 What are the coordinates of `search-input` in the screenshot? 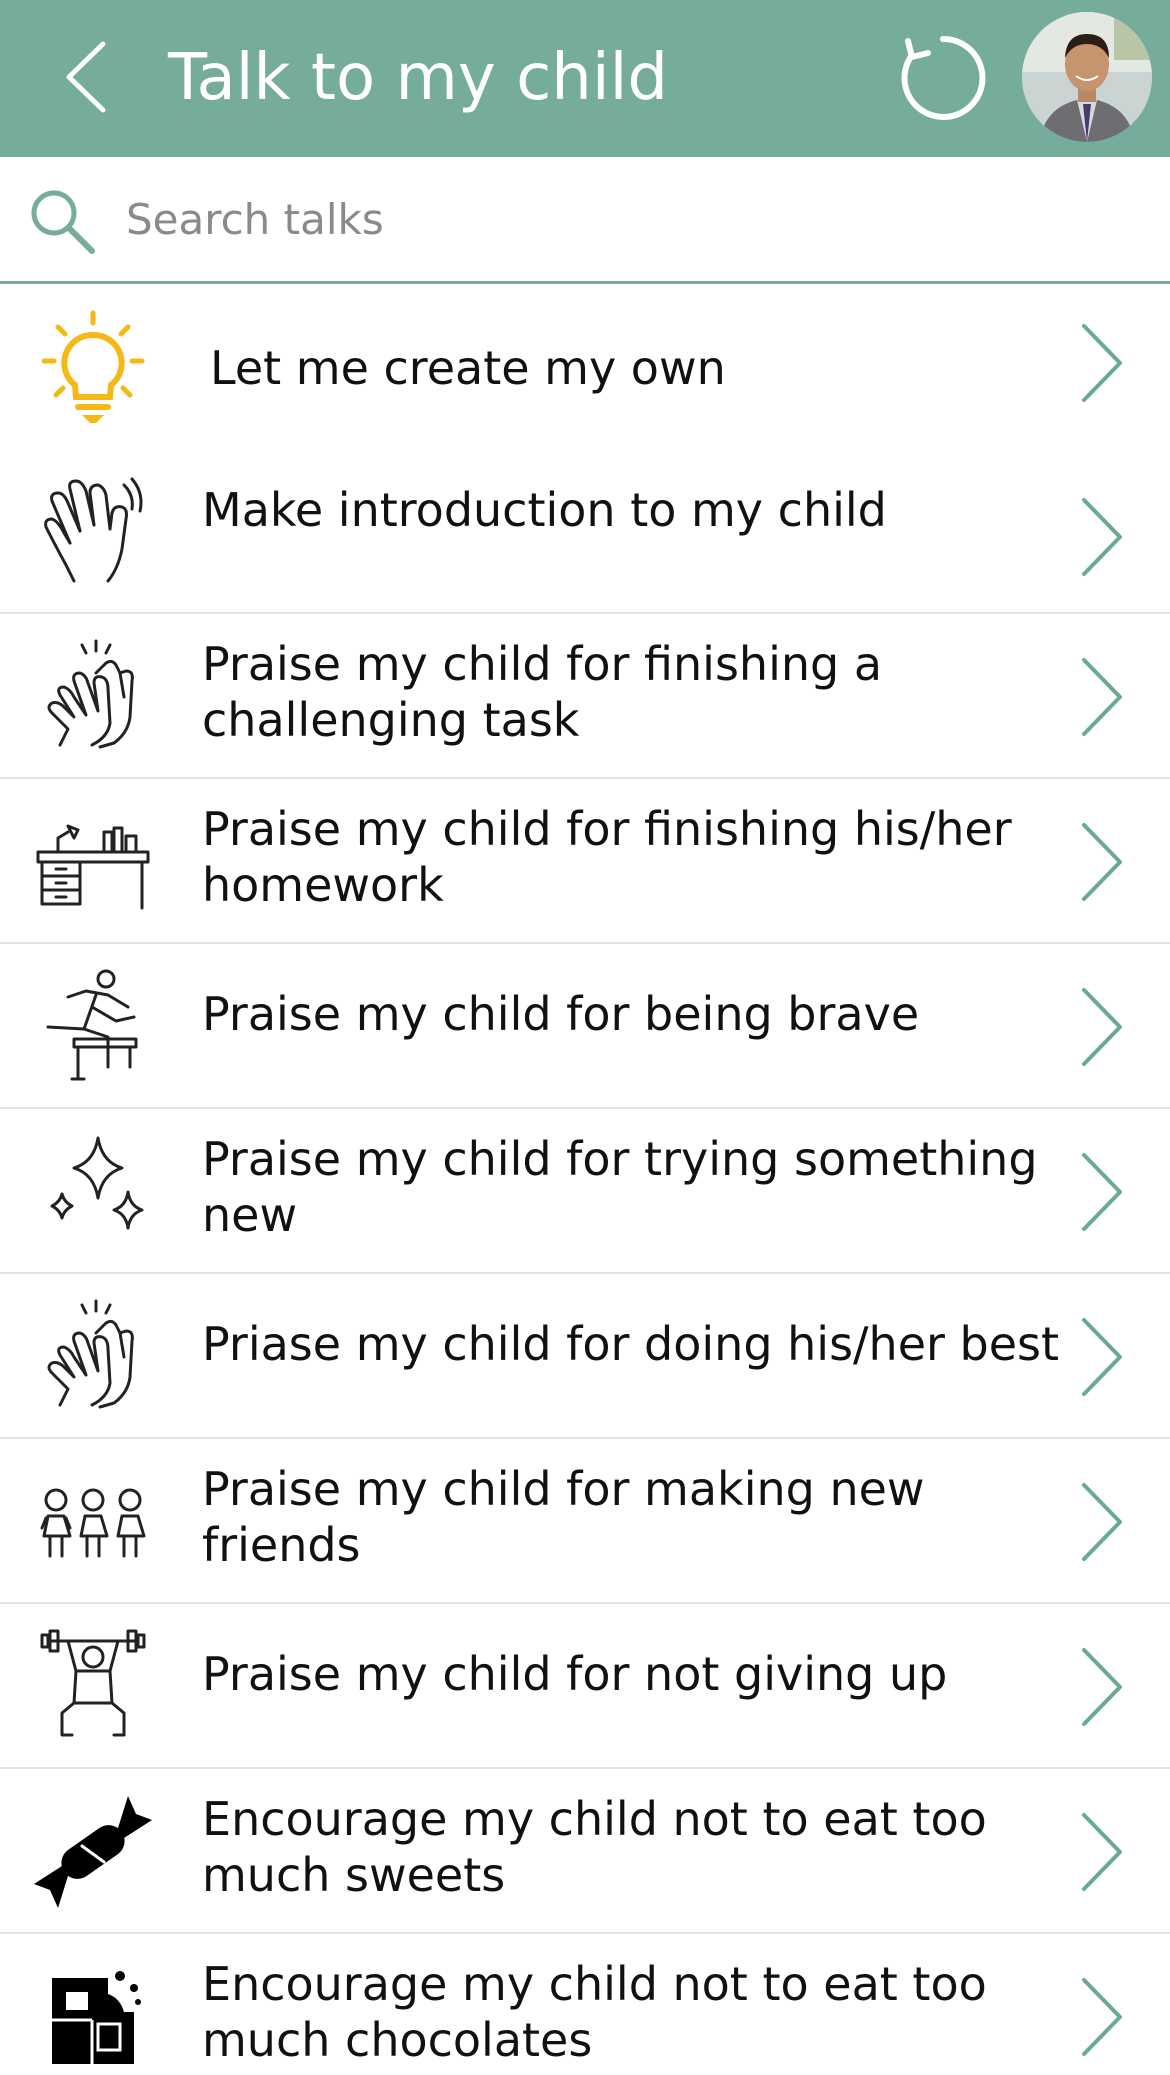 It's located at (626, 219).